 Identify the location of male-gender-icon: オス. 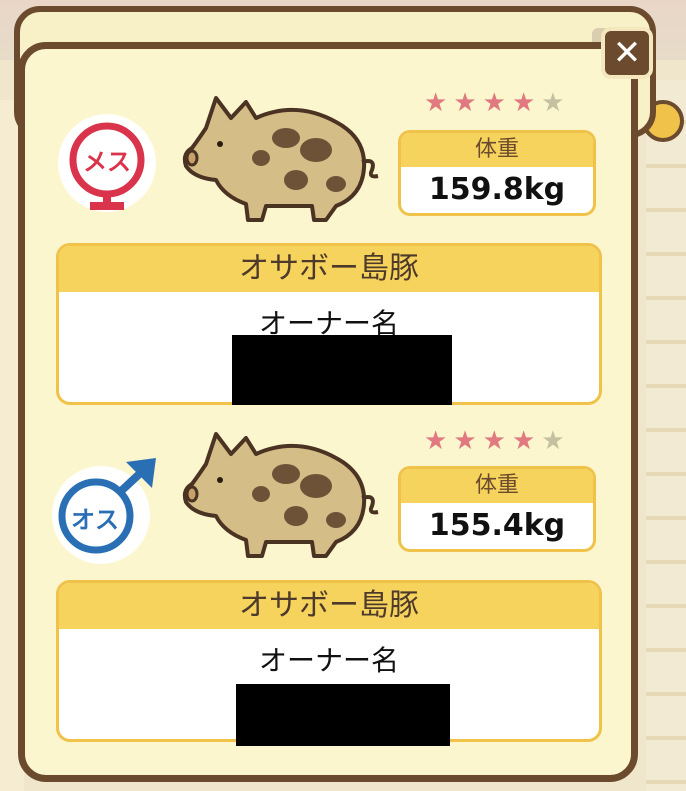
(106, 509).